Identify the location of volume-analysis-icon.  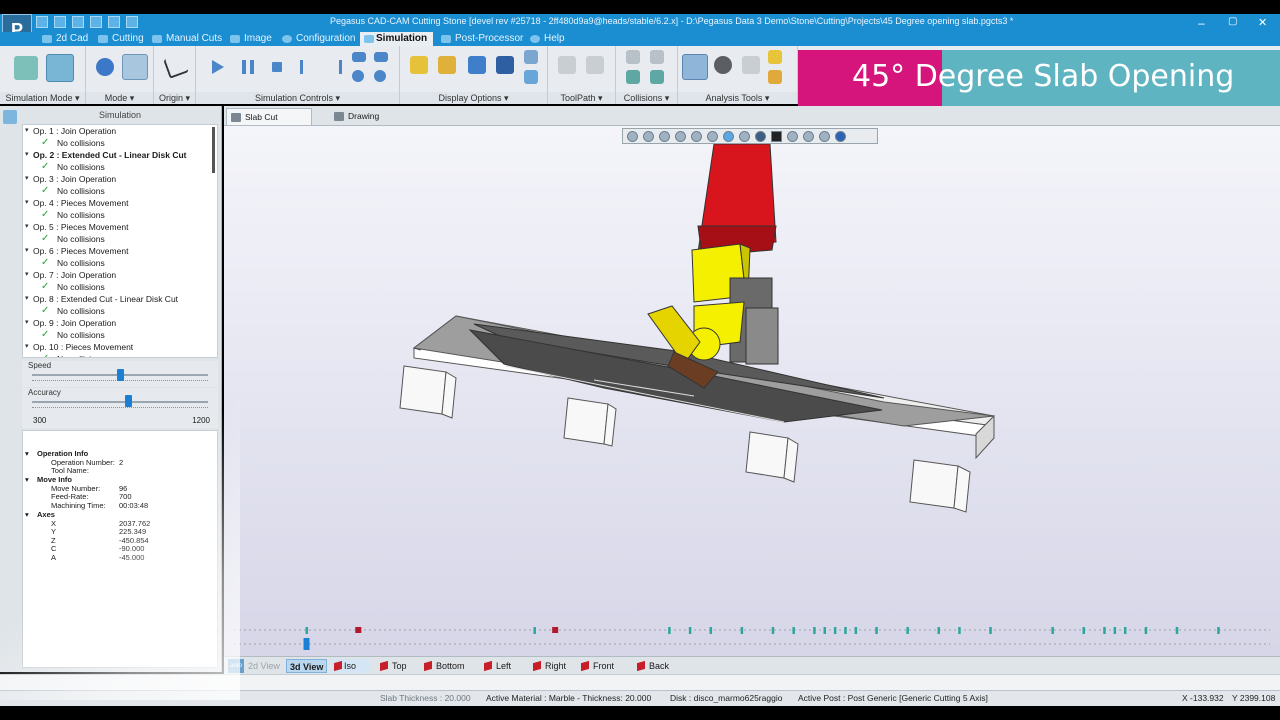
(775, 77).